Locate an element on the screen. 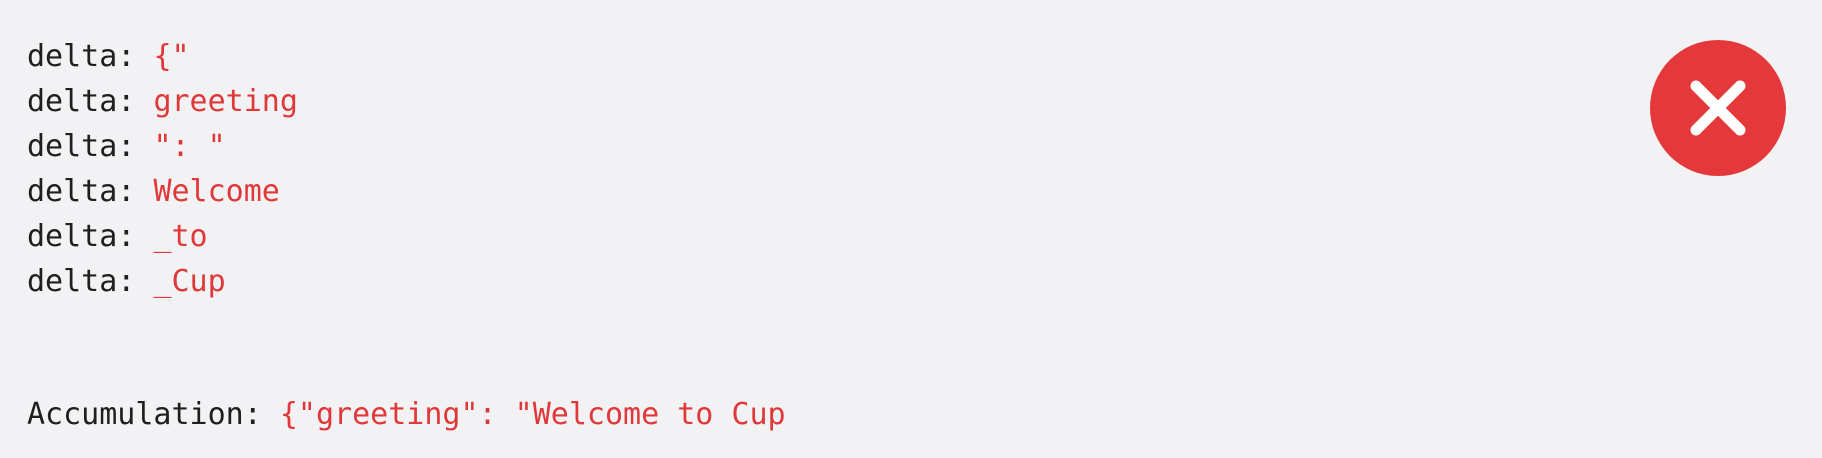 The width and height of the screenshot is (1822, 458). error-status-badge is located at coordinates (1718, 108).